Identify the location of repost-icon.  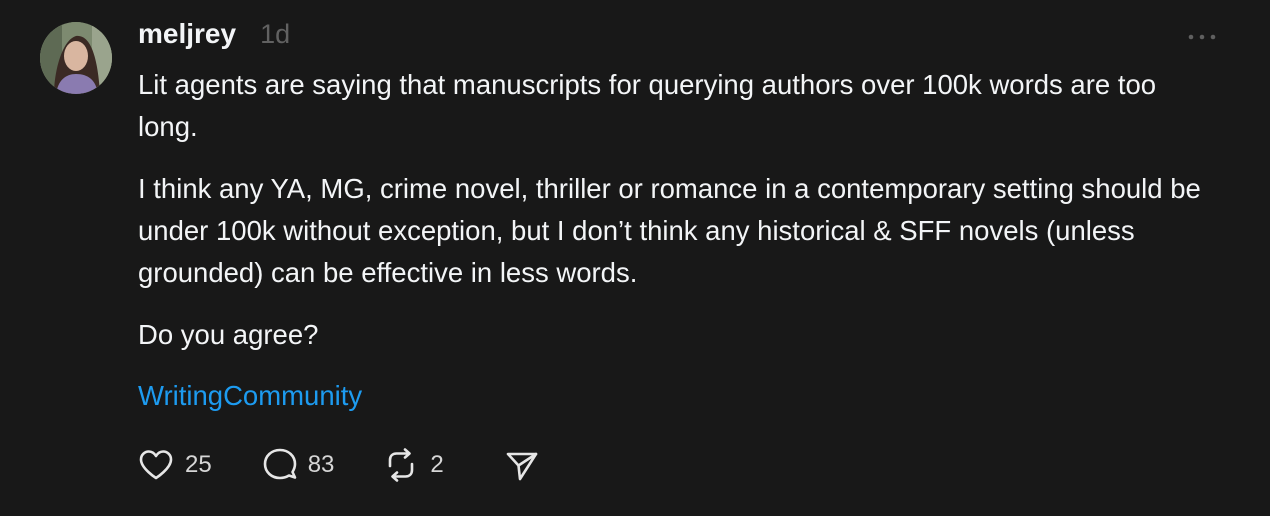
(401, 465).